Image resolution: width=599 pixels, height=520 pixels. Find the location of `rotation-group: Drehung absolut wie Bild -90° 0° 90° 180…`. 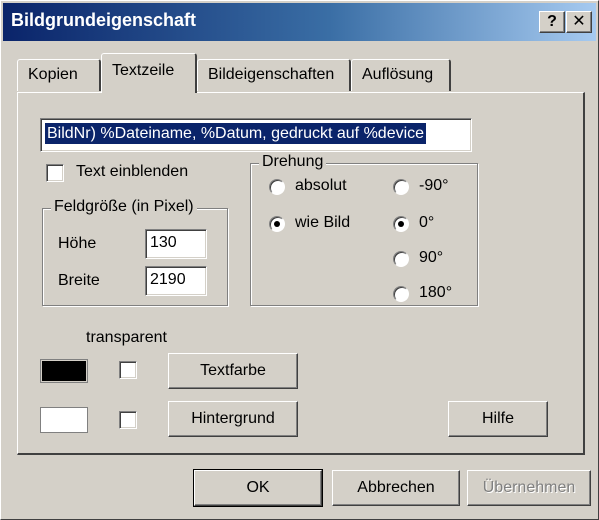

rotation-group: Drehung absolut wie Bild -90° 0° 90° 180… is located at coordinates (364, 229).